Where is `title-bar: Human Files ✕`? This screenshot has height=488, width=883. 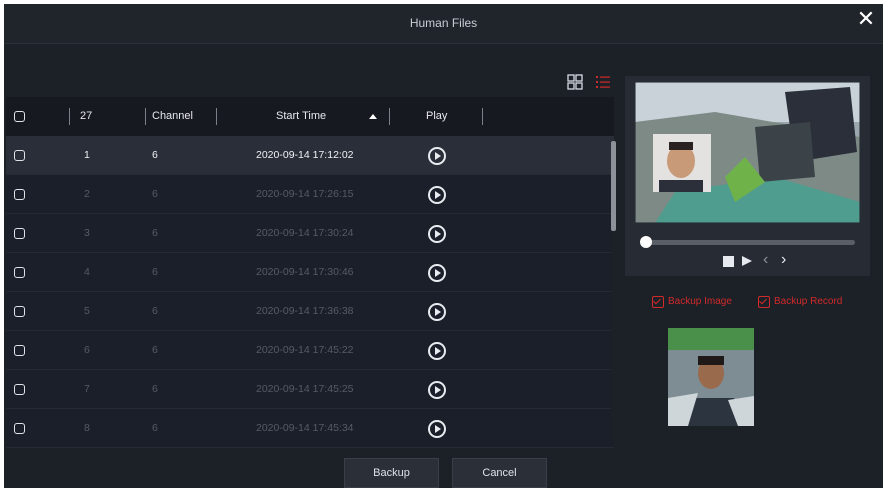 title-bar: Human Files ✕ is located at coordinates (443, 24).